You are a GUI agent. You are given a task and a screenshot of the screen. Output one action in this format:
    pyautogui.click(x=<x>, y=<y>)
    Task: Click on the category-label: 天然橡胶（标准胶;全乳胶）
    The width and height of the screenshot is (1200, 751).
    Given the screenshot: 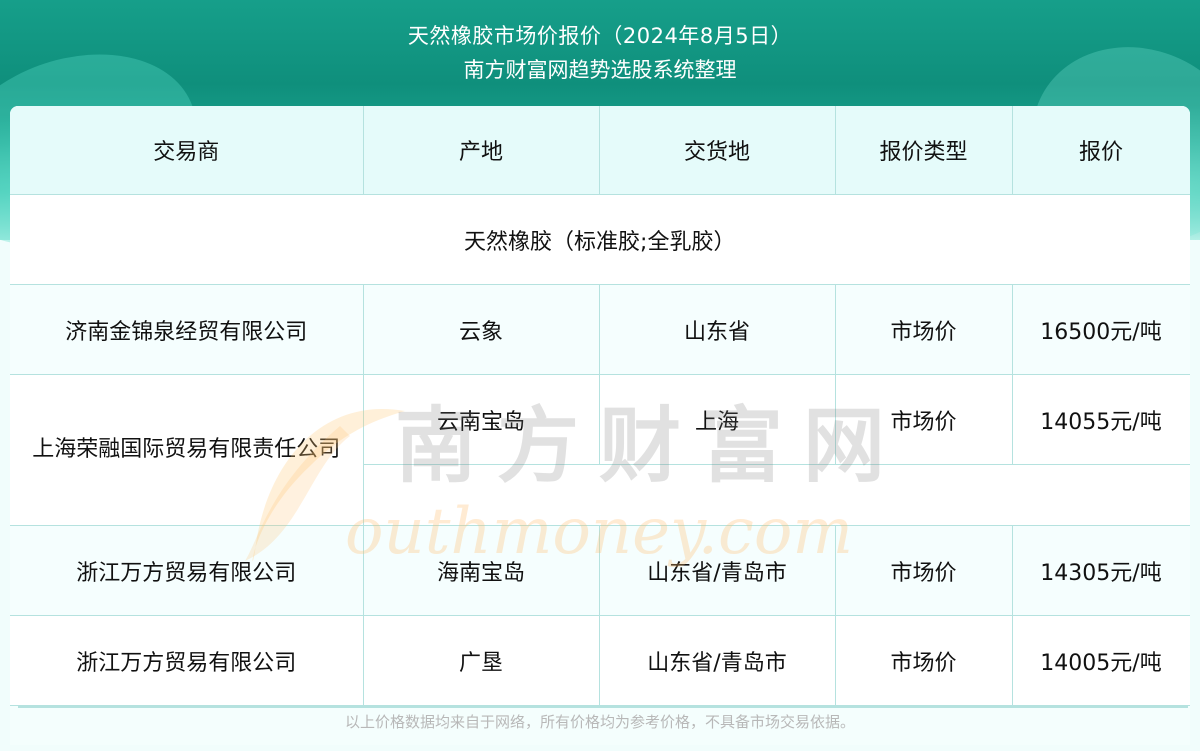 What is the action you would take?
    pyautogui.click(x=600, y=239)
    